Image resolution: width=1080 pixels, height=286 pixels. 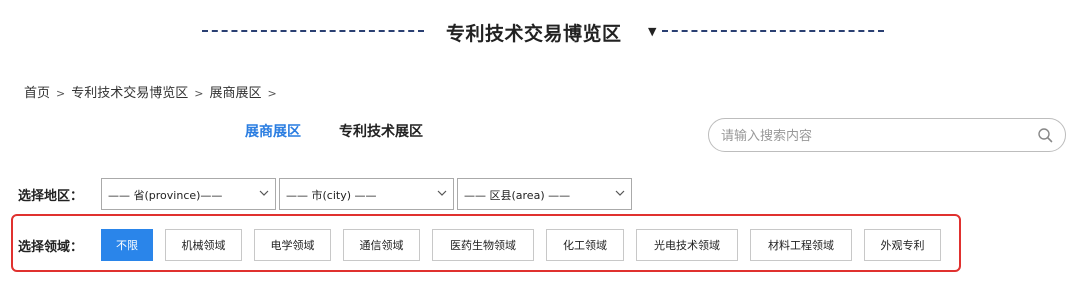 I want to click on field-option-electrical: 电学领域, so click(x=292, y=245).